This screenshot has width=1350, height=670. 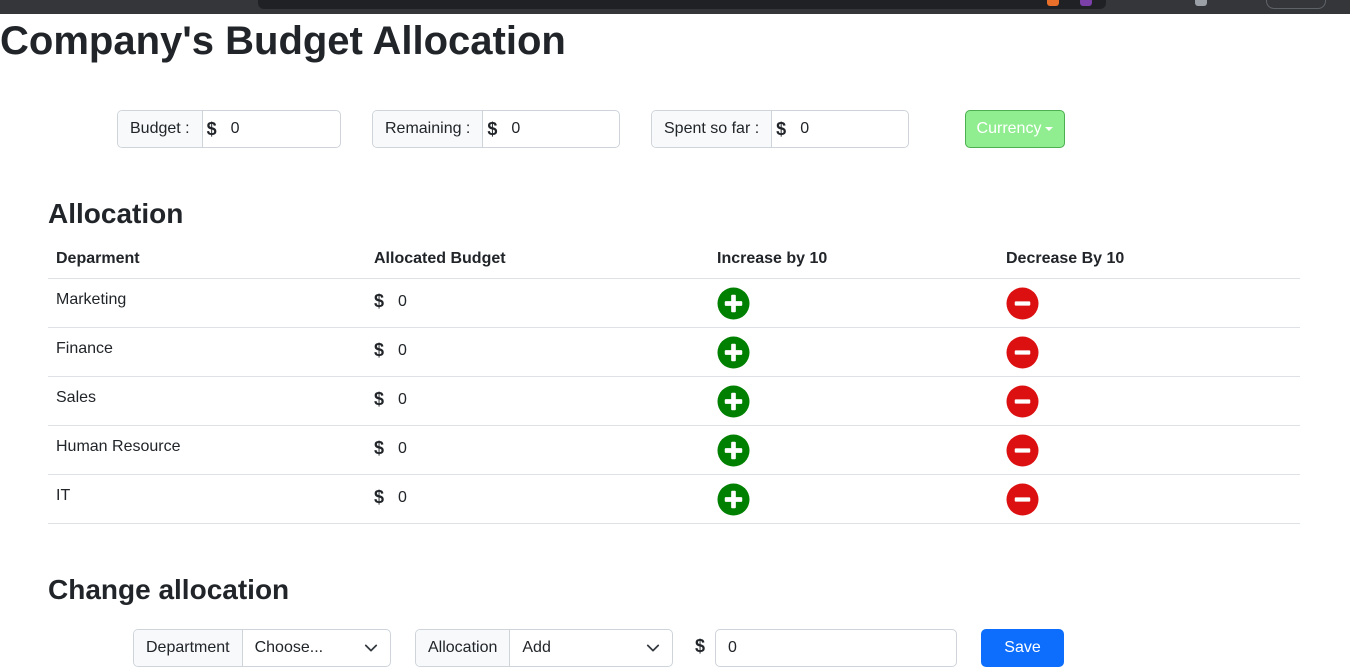 I want to click on table-row: Finance $0, so click(x=674, y=352).